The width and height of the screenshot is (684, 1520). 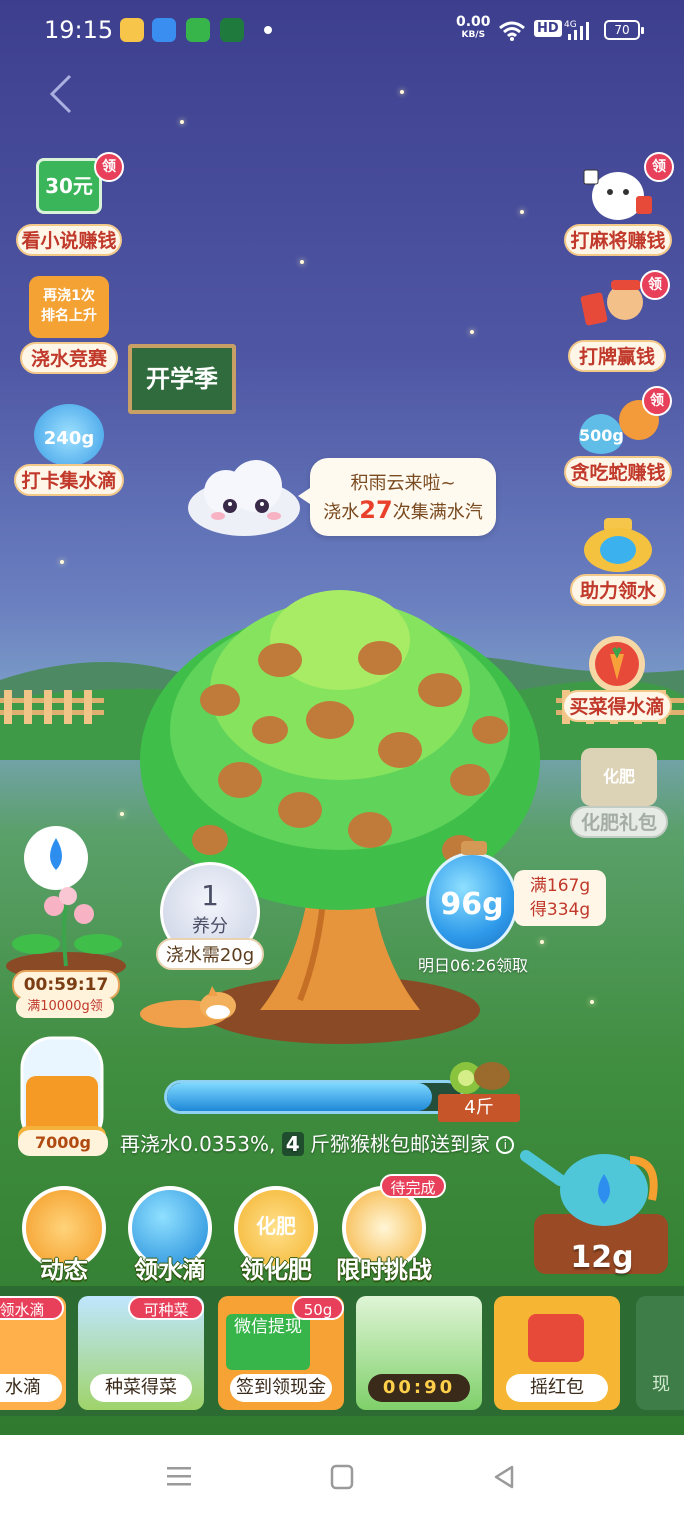 What do you see at coordinates (472, 896) in the screenshot?
I see `water-jar: 96g` at bounding box center [472, 896].